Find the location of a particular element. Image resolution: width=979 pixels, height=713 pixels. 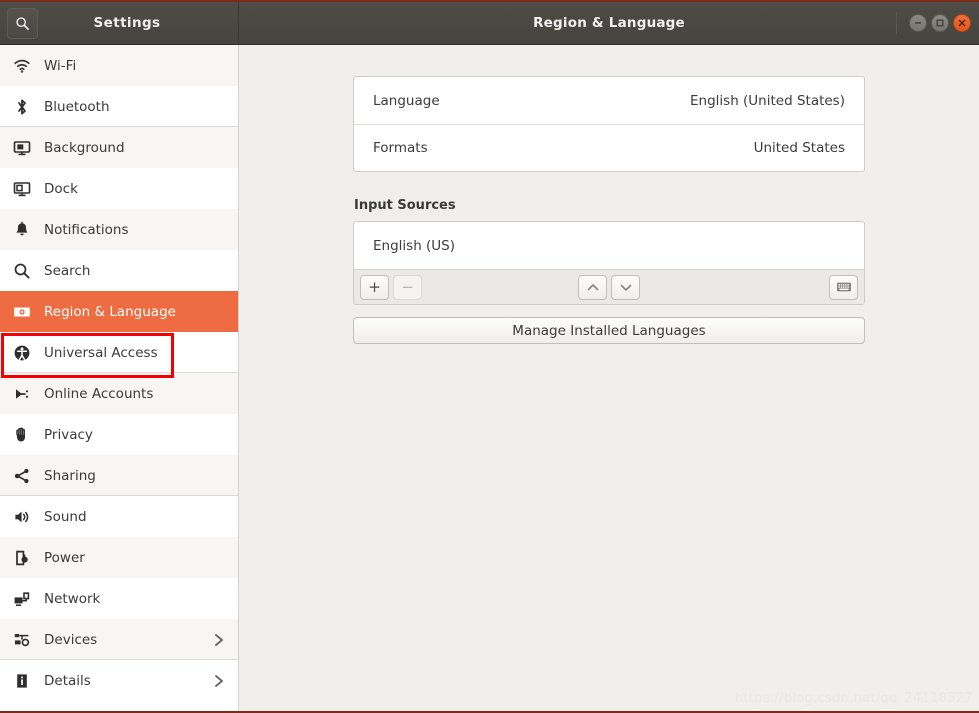

plus-icon: + is located at coordinates (374, 286).